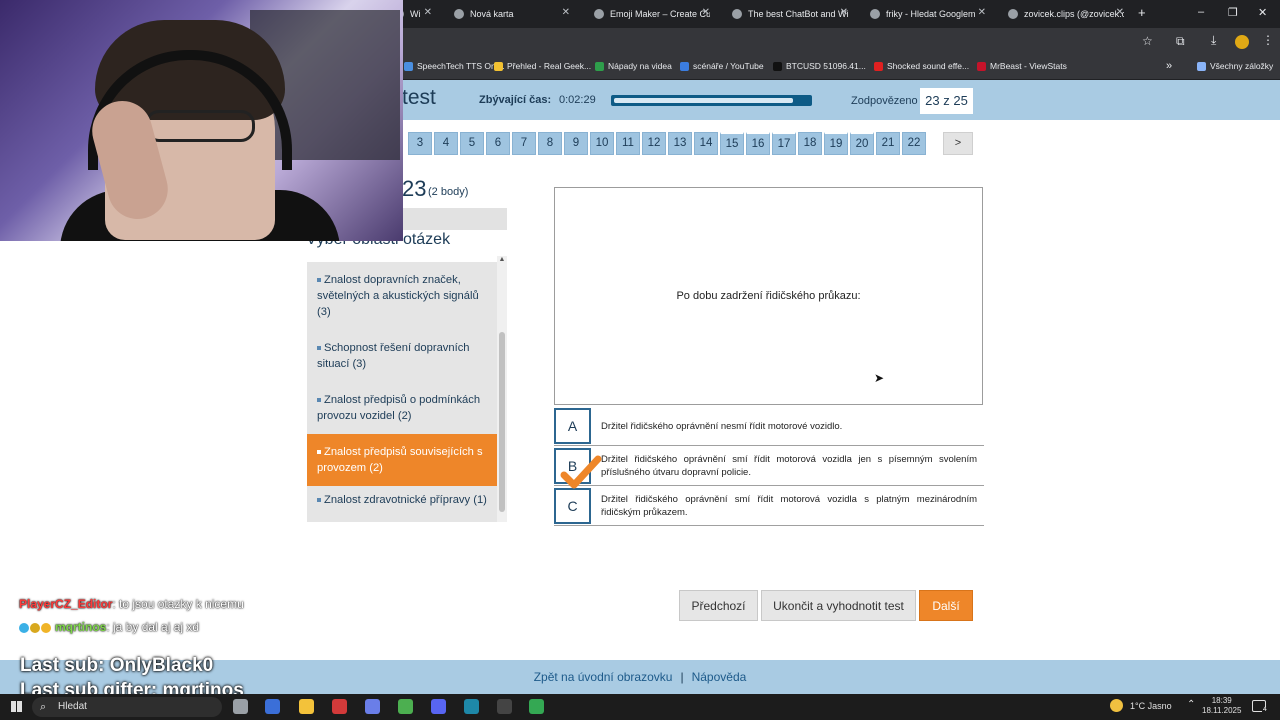 The image size is (1280, 720). I want to click on question-nav-item: 22, so click(914, 143).